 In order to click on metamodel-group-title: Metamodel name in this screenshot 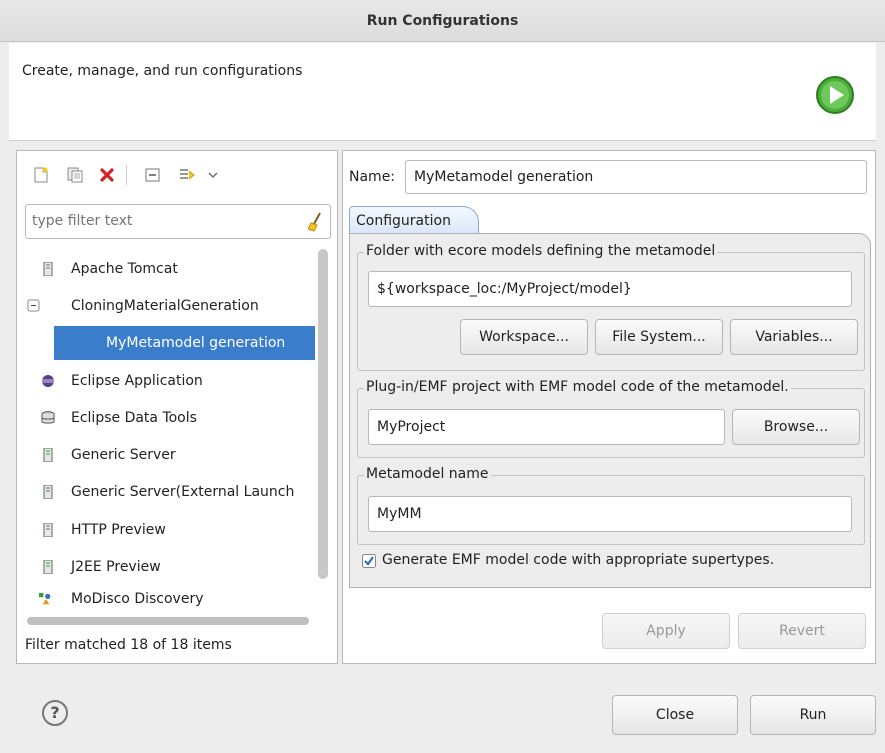, I will do `click(427, 474)`.